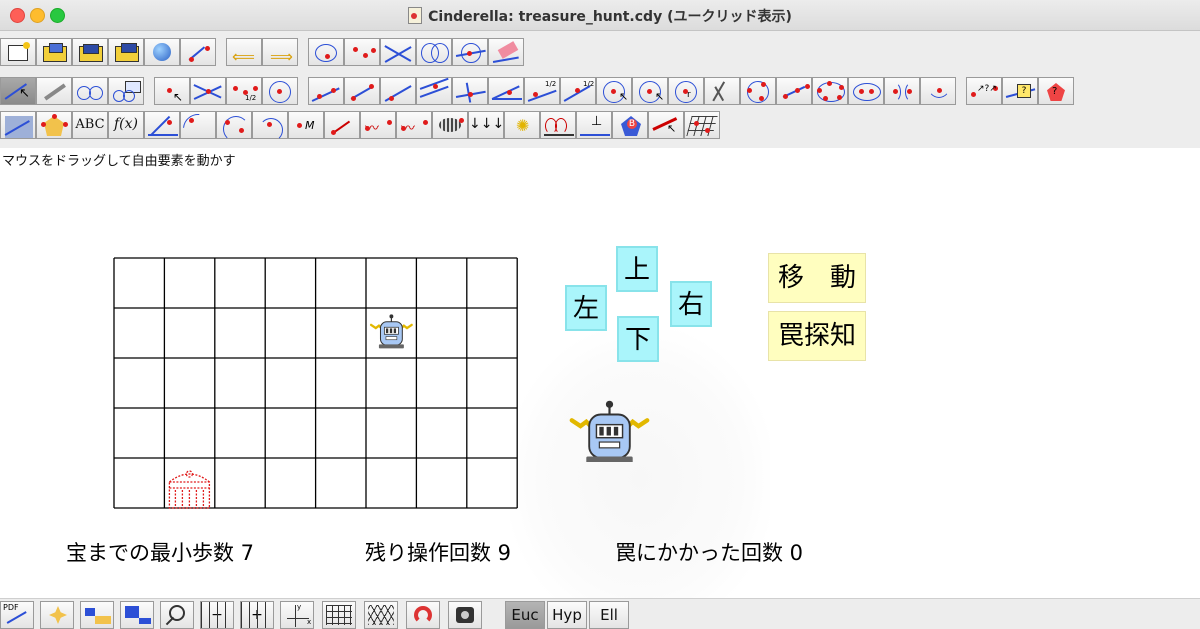 The width and height of the screenshot is (1200, 629). Describe the element at coordinates (208, 91) in the screenshot. I see `intersection-point-icon` at that location.